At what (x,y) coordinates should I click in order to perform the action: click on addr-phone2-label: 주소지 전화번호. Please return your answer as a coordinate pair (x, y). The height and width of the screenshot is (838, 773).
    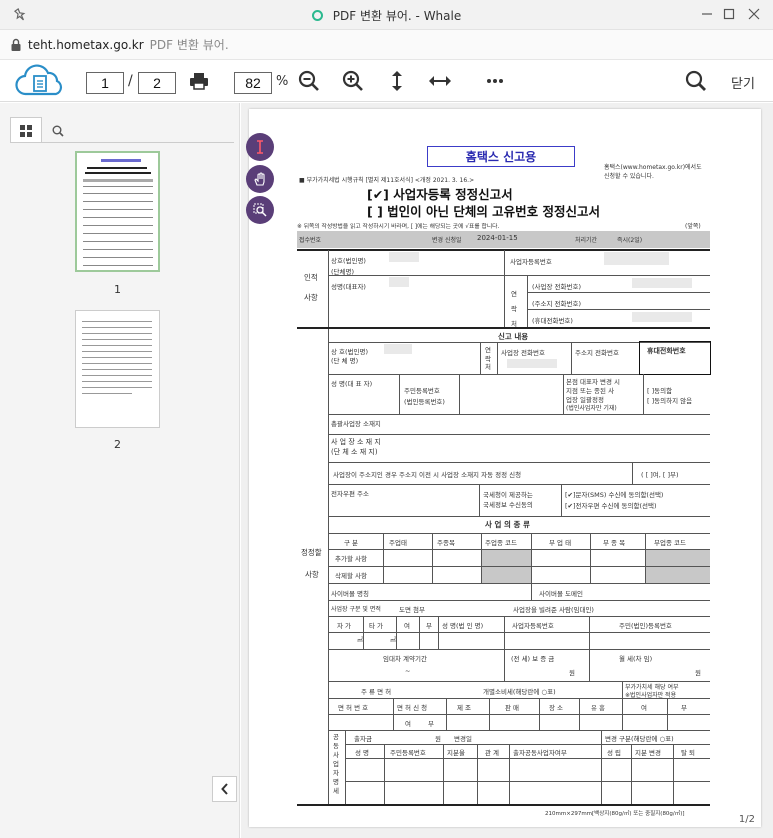
    Looking at the image, I should click on (597, 353).